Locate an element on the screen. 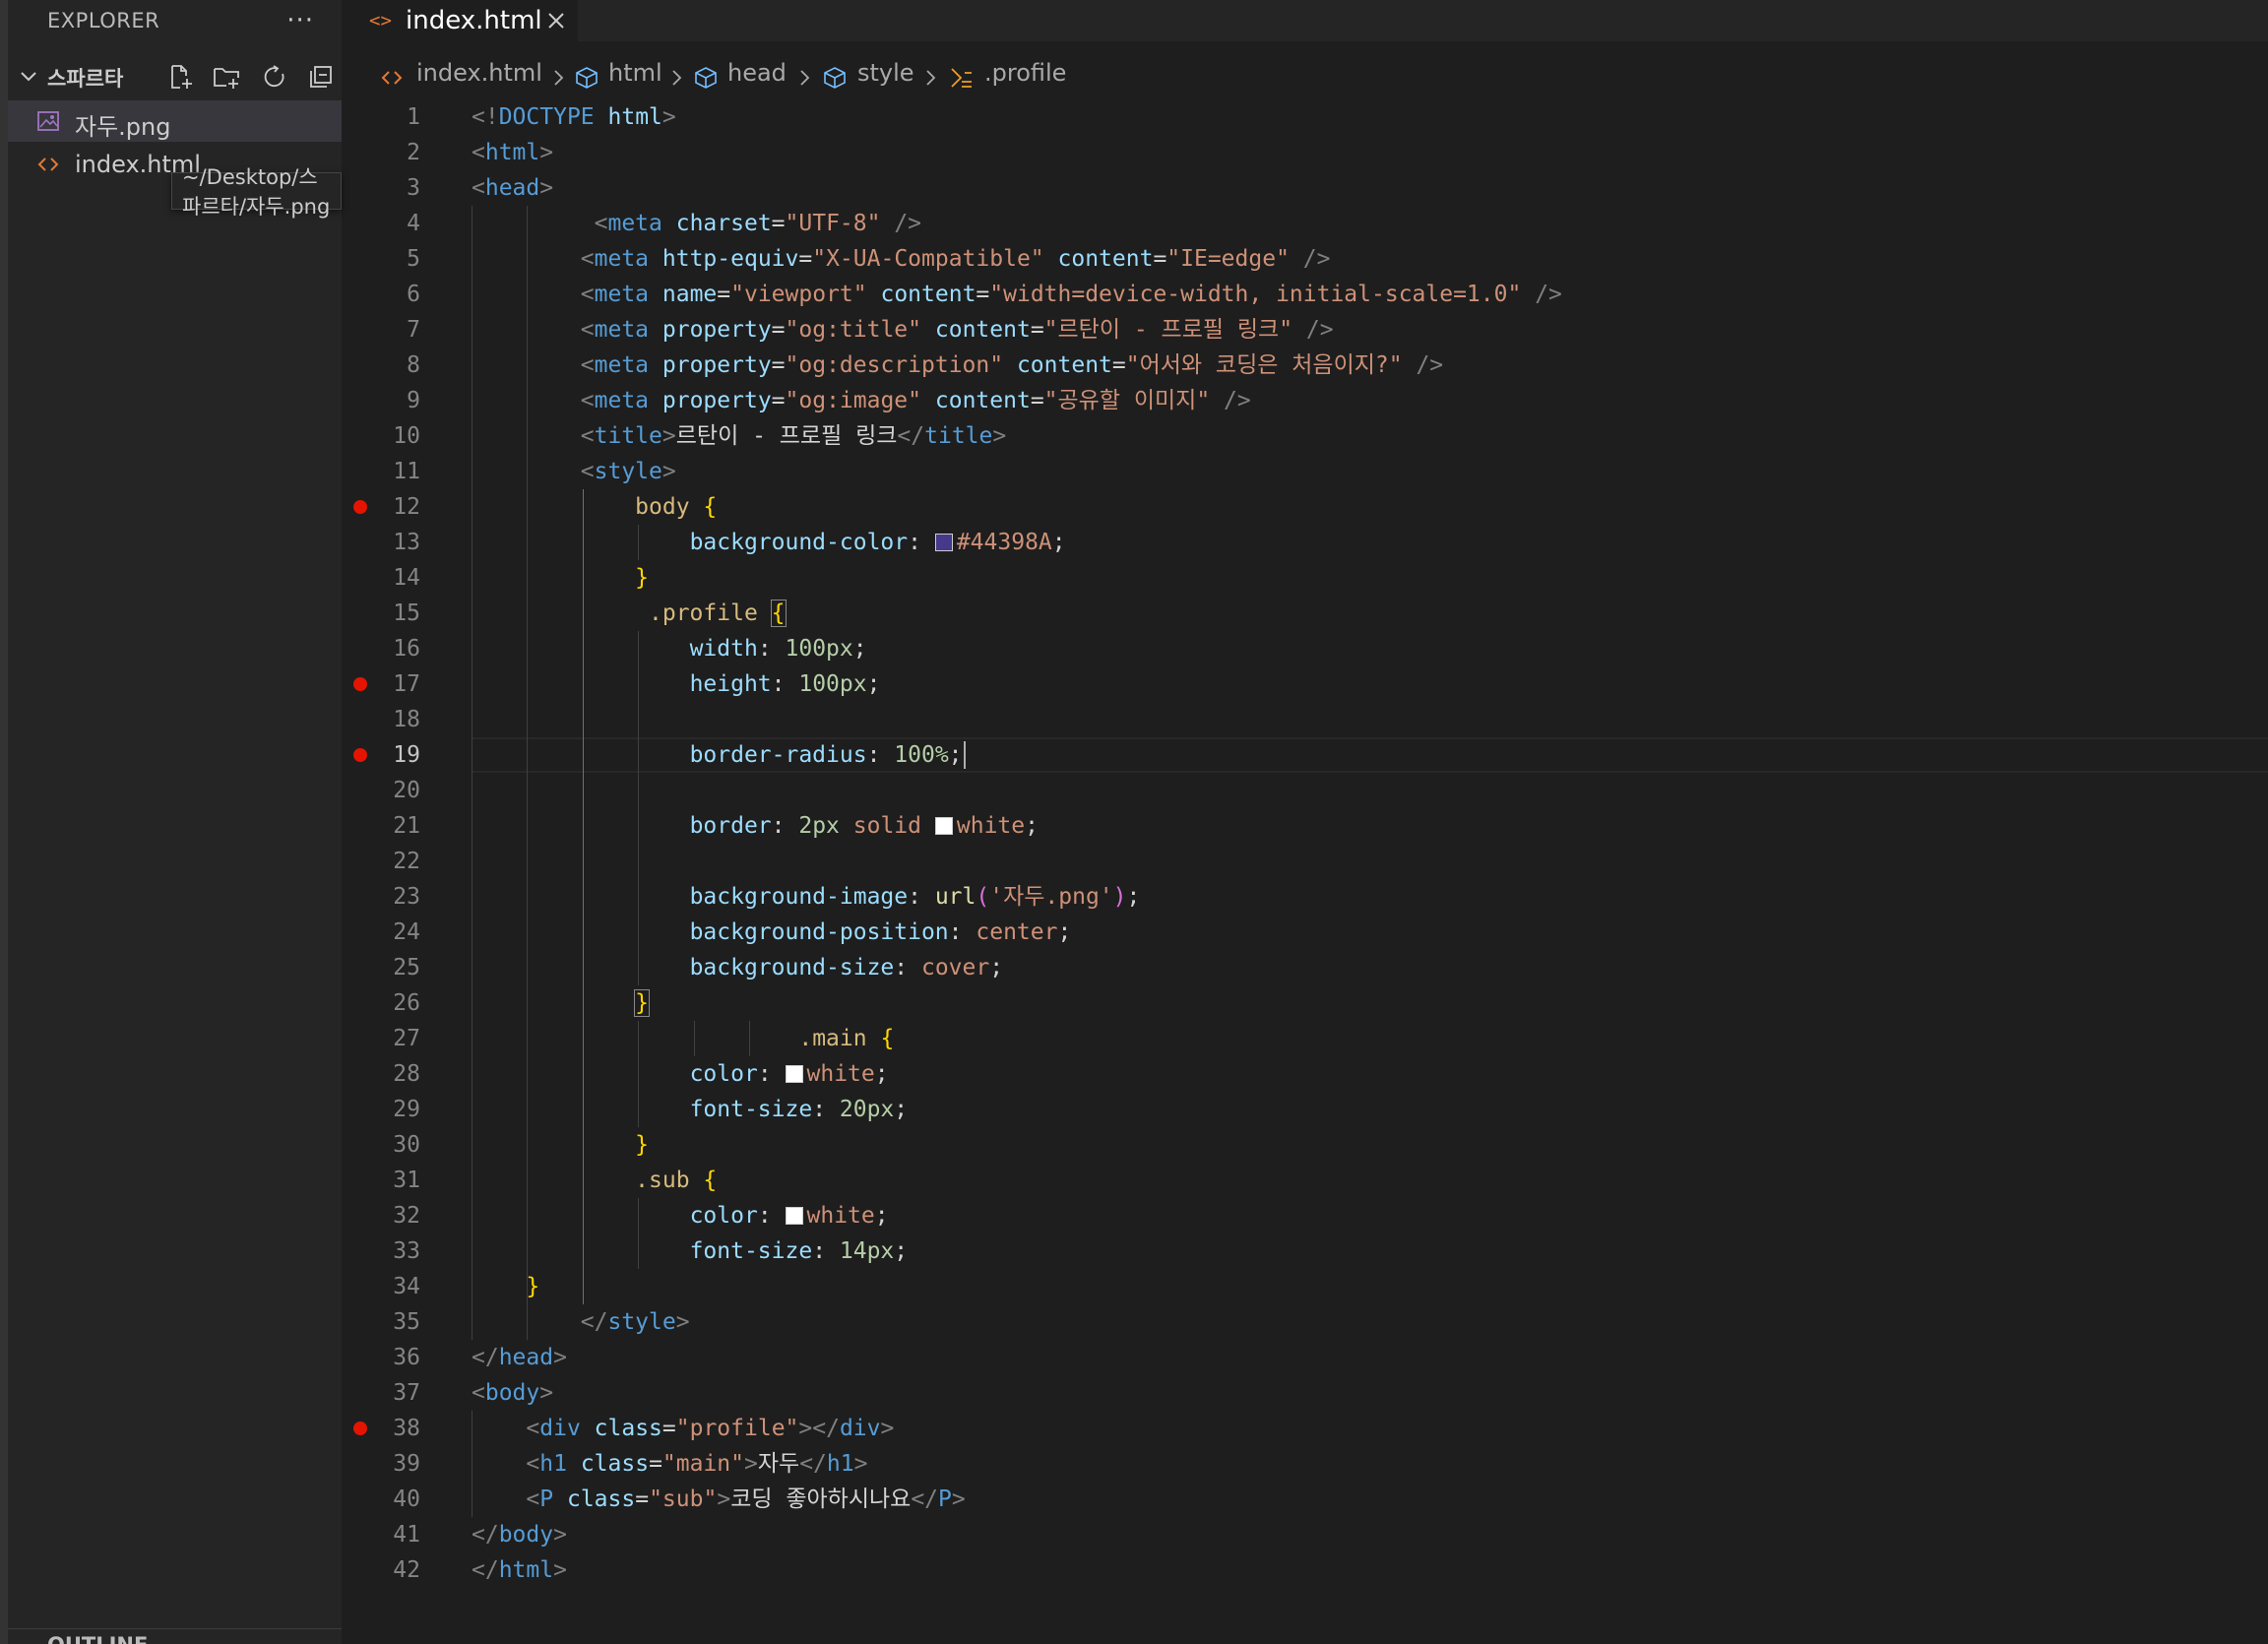  file-item-image: 자두.png is located at coordinates (175, 121).